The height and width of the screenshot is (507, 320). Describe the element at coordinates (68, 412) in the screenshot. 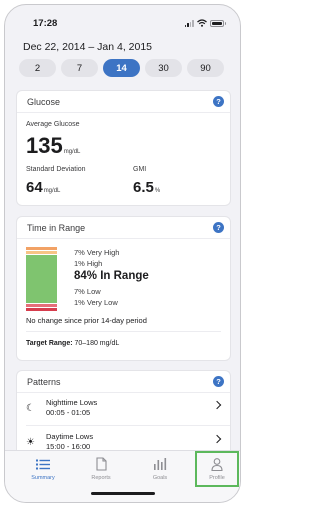

I see `pattern-time: 00:05 - 01:05` at that location.